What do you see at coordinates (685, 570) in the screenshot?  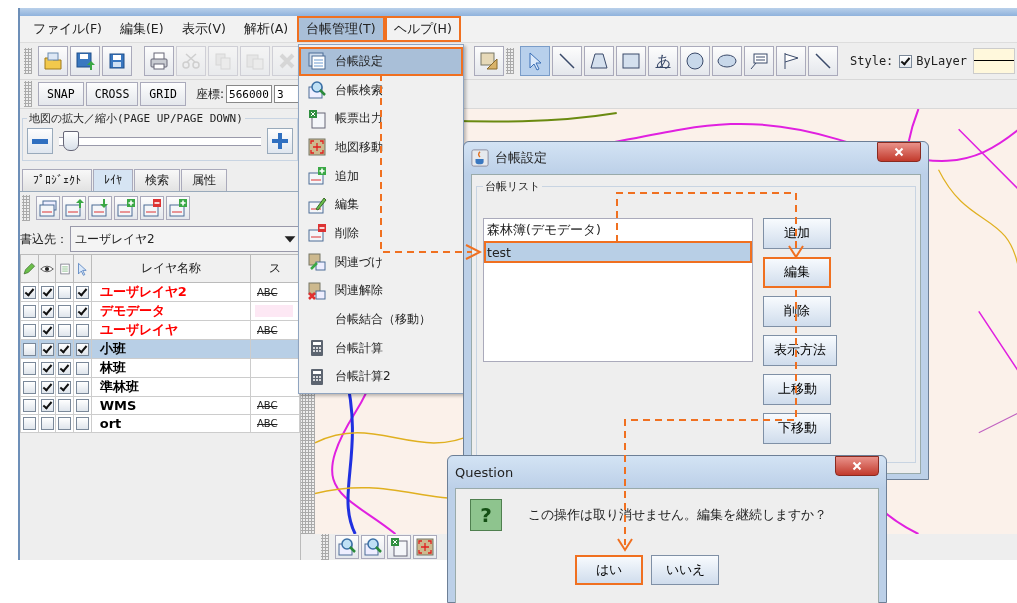 I see `dialog-button: いいえ` at bounding box center [685, 570].